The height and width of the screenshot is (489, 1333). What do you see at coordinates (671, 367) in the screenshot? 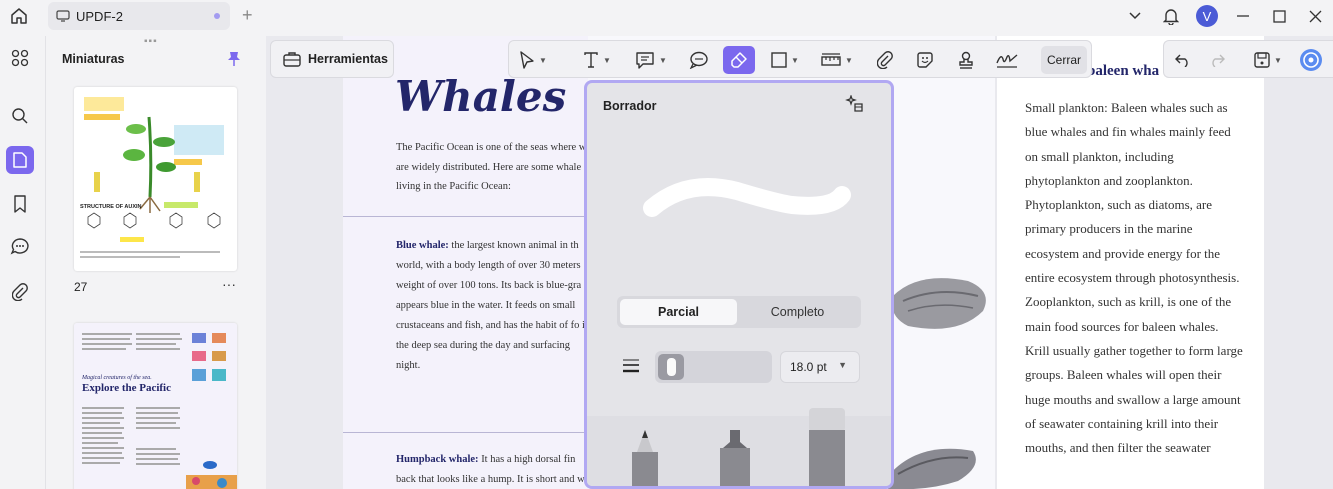
I see `slider-handle` at bounding box center [671, 367].